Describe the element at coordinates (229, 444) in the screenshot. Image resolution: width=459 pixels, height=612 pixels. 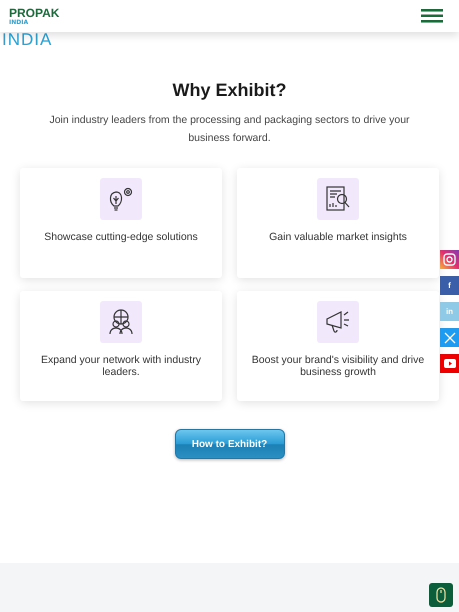
I see `how-to-exhibit-button: How to Exhibit?` at that location.